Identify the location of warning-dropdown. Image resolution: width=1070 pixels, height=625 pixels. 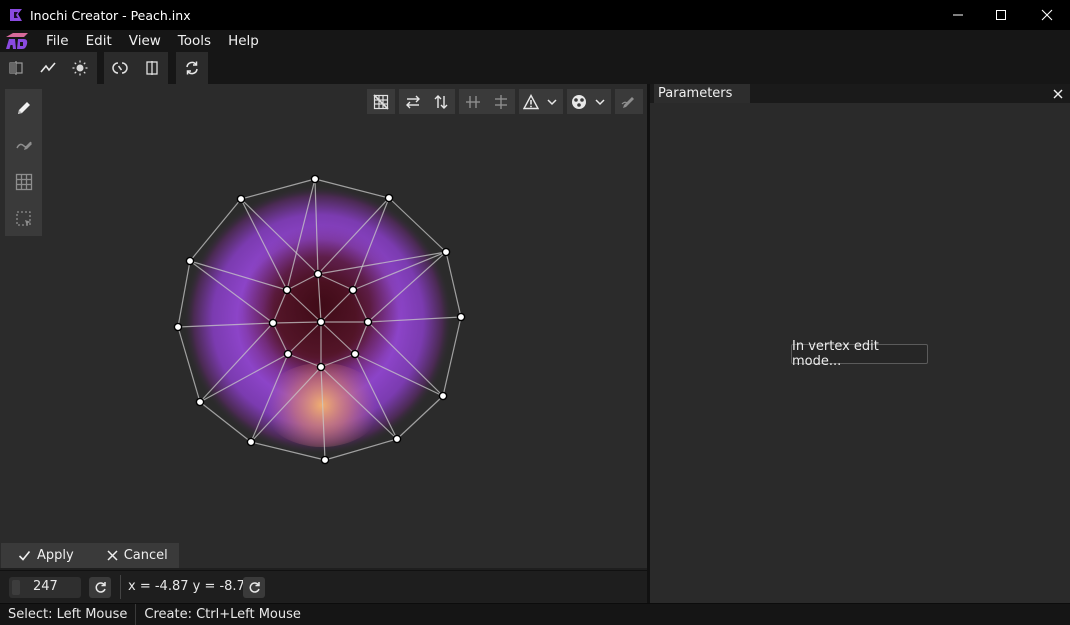
(541, 101).